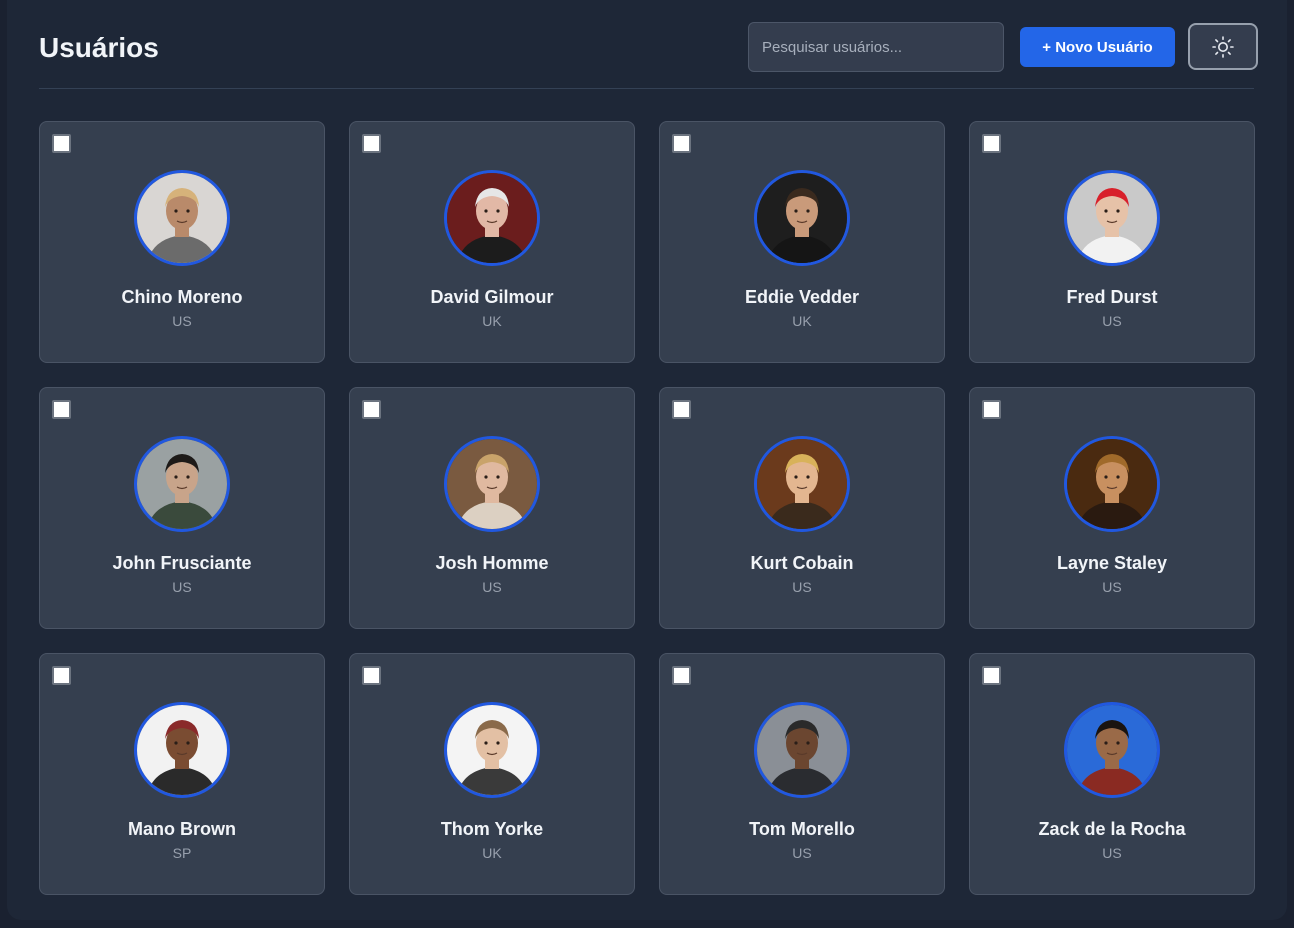  Describe the element at coordinates (1112, 829) in the screenshot. I see `user-name: Zack de la Rocha` at that location.